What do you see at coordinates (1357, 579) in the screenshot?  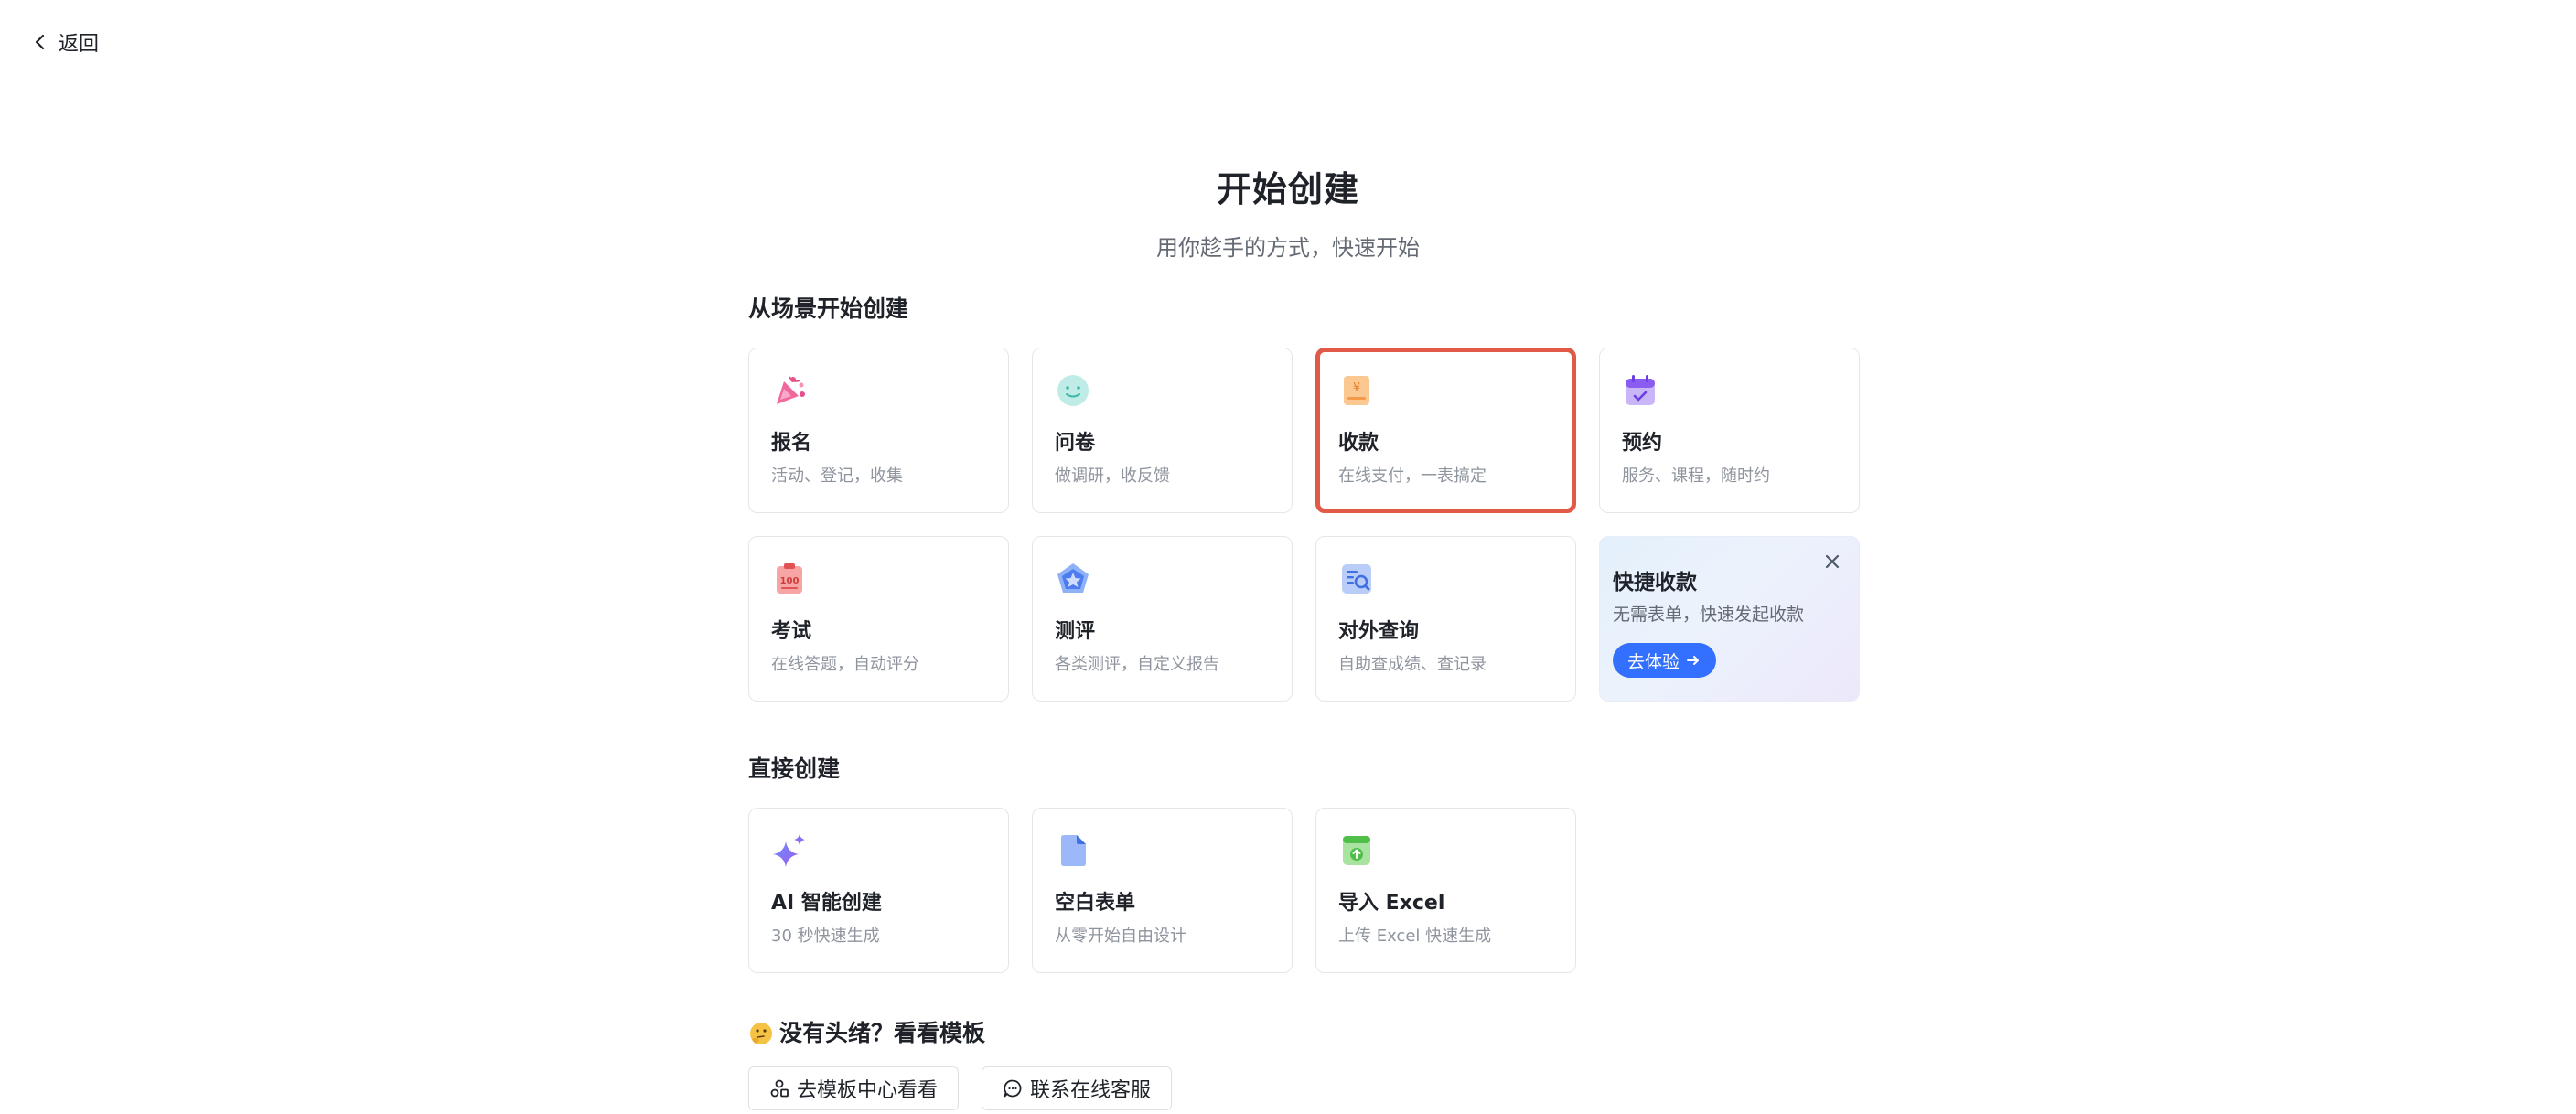 I see `search-document-icon` at bounding box center [1357, 579].